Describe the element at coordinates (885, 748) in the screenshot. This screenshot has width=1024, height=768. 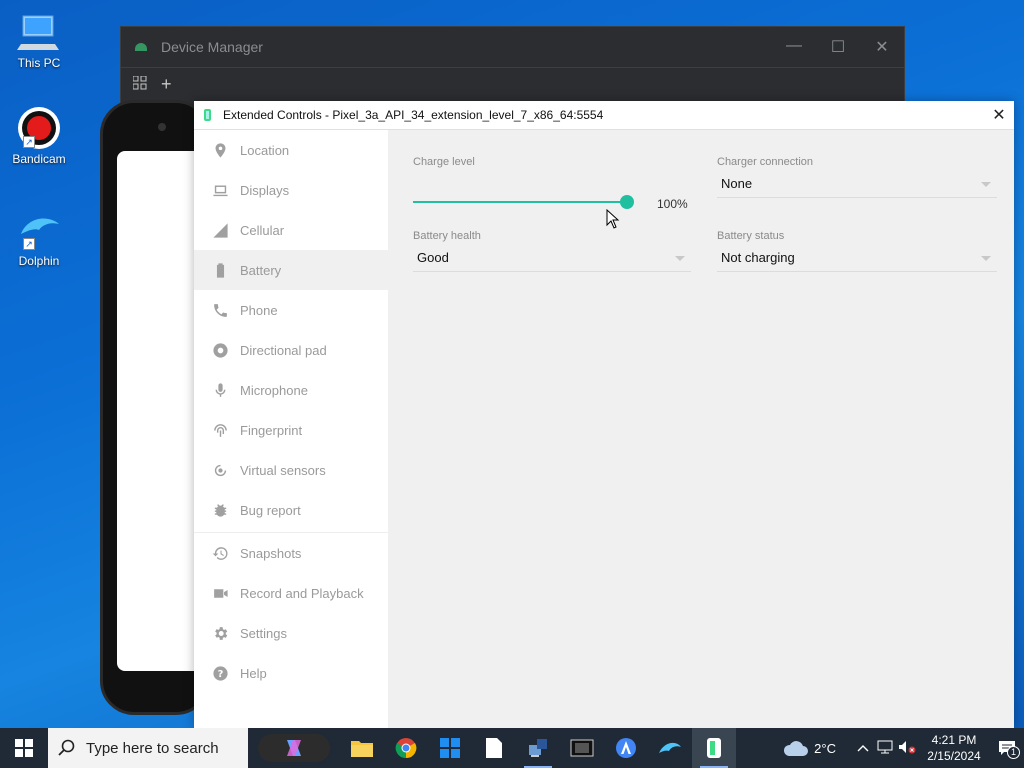
I see `network-icon` at that location.